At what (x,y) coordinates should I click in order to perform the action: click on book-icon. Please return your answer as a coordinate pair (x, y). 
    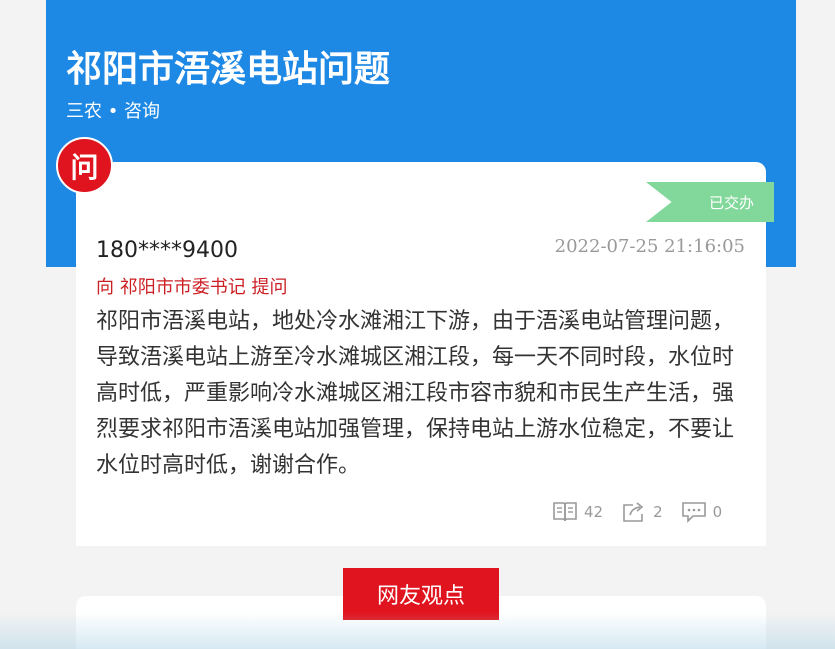
    Looking at the image, I should click on (565, 512).